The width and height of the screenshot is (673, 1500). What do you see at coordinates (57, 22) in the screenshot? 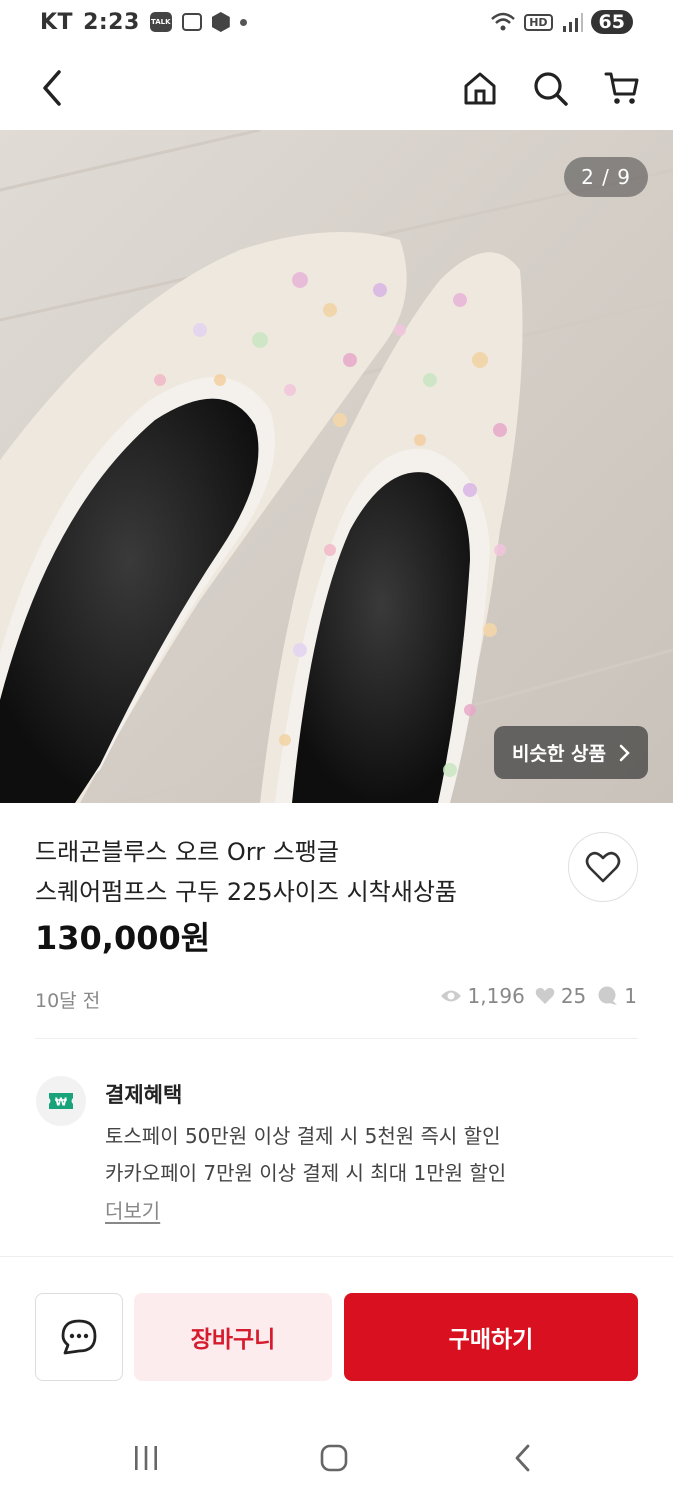
I see `carrier-label: KT` at bounding box center [57, 22].